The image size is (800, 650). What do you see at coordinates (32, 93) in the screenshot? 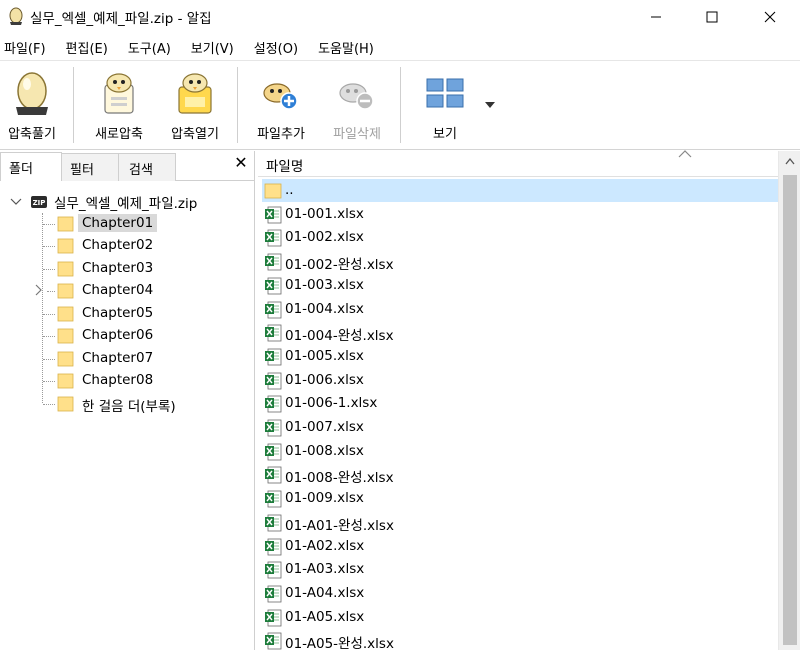
I see `egg-extract-icon` at bounding box center [32, 93].